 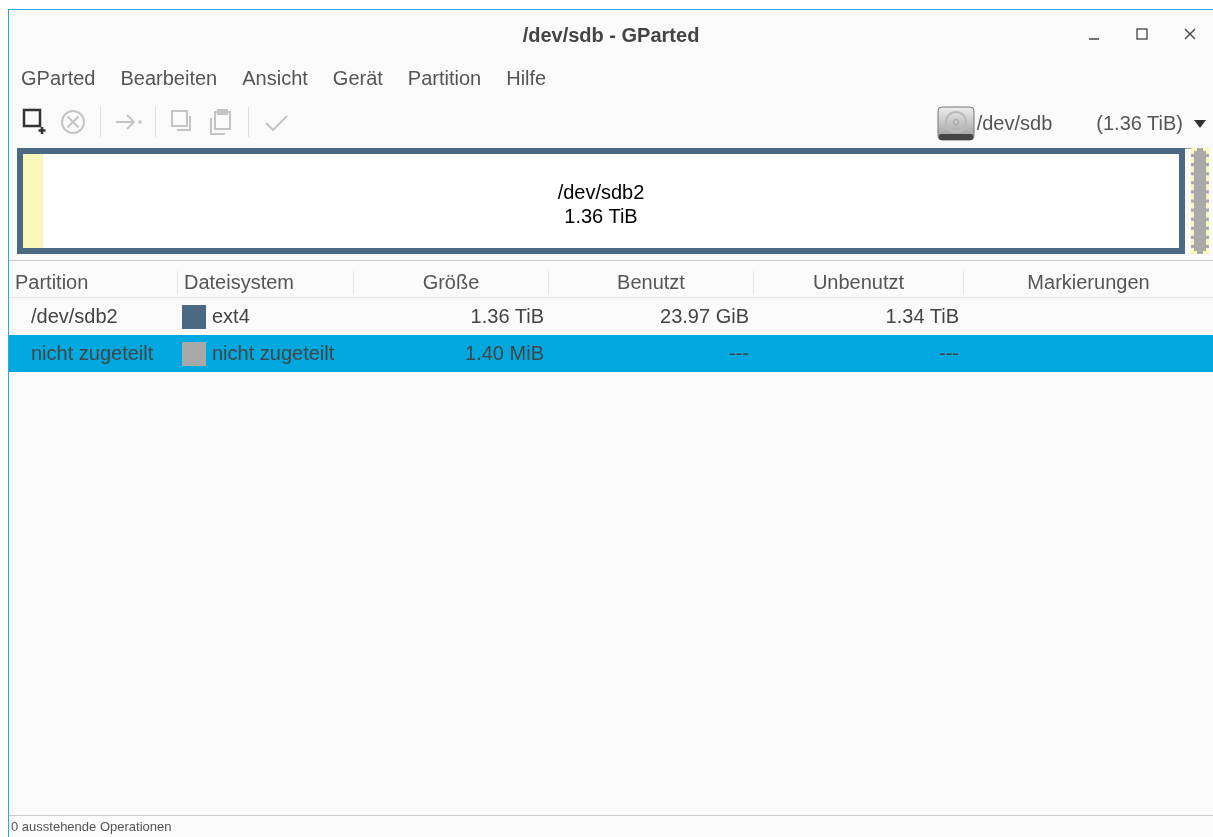 I want to click on column-header: Unbenutzt, so click(x=859, y=282).